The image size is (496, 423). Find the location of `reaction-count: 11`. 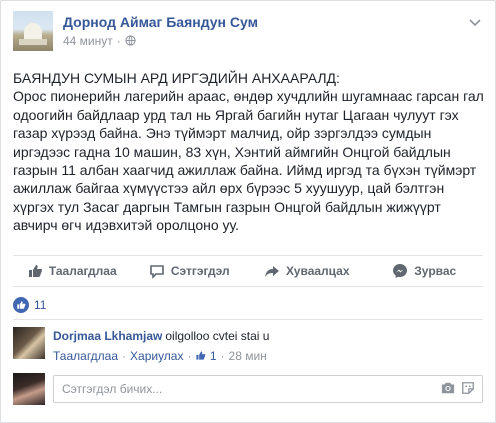

reaction-count: 11 is located at coordinates (40, 305).